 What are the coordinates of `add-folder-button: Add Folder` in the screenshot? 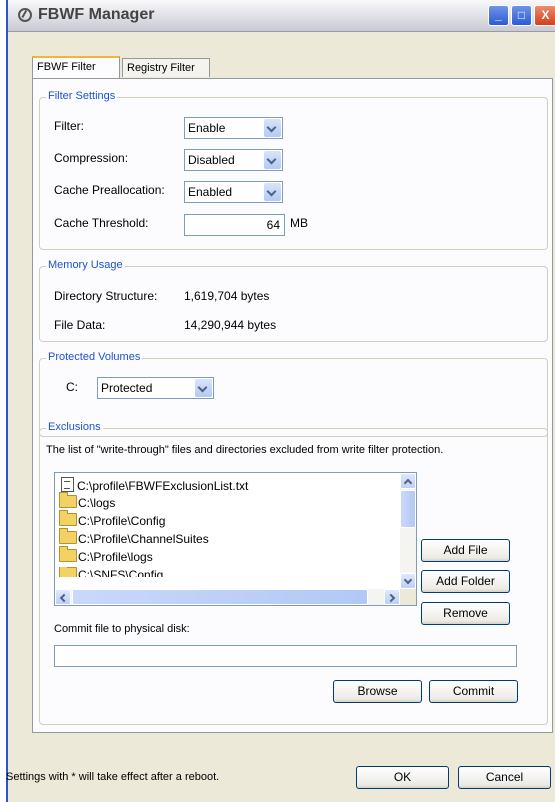 It's located at (465, 581).